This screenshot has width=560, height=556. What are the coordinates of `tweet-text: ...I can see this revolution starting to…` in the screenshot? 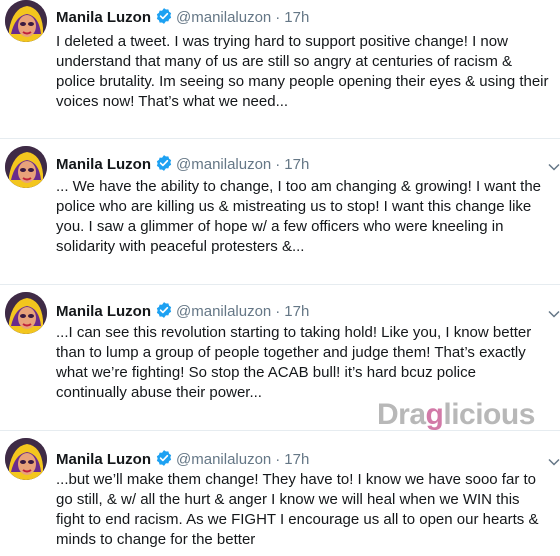 It's located at (294, 362).